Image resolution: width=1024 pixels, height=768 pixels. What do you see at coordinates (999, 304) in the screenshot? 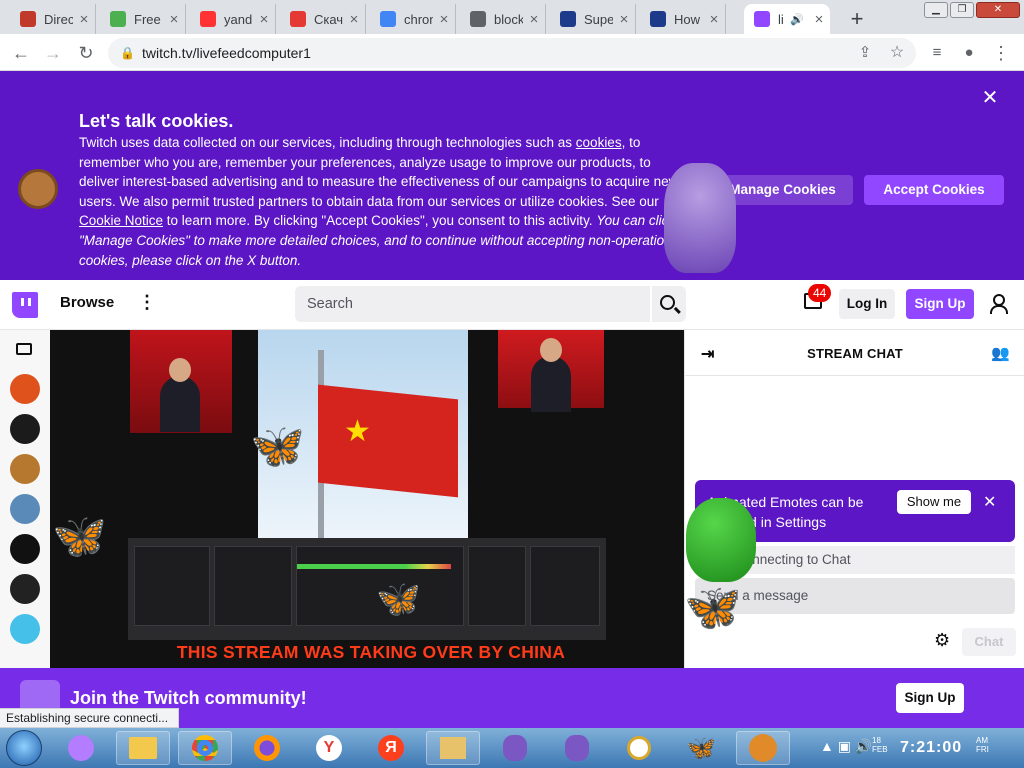
I see `user-menu-icon` at bounding box center [999, 304].